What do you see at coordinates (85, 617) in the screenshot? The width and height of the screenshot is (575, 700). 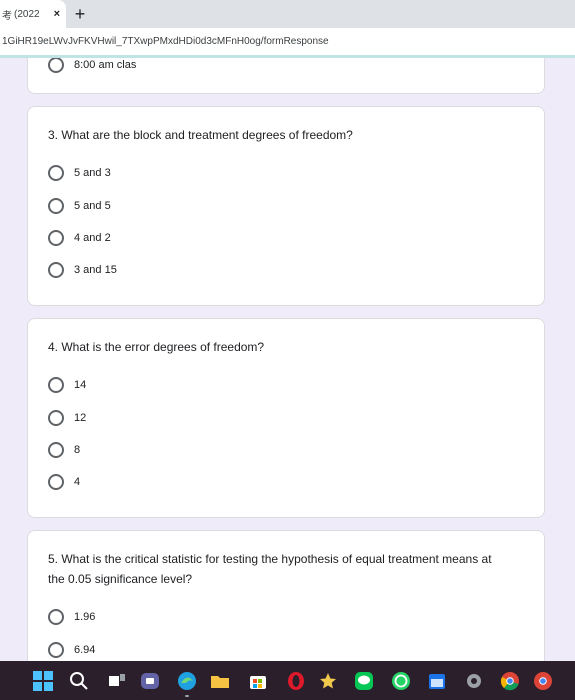 I see `option-label: 1.96` at bounding box center [85, 617].